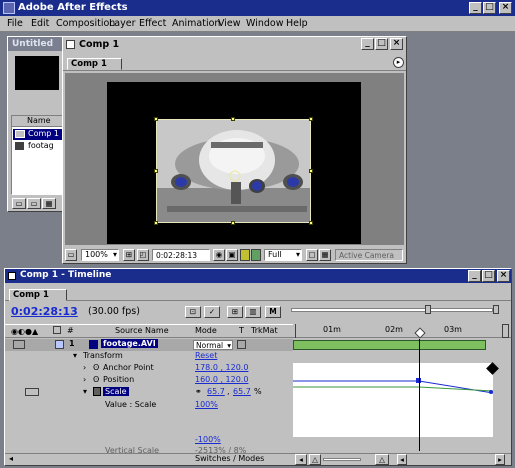 This screenshot has width=515, height=468. I want to click on handle-top-right, so click(311, 119).